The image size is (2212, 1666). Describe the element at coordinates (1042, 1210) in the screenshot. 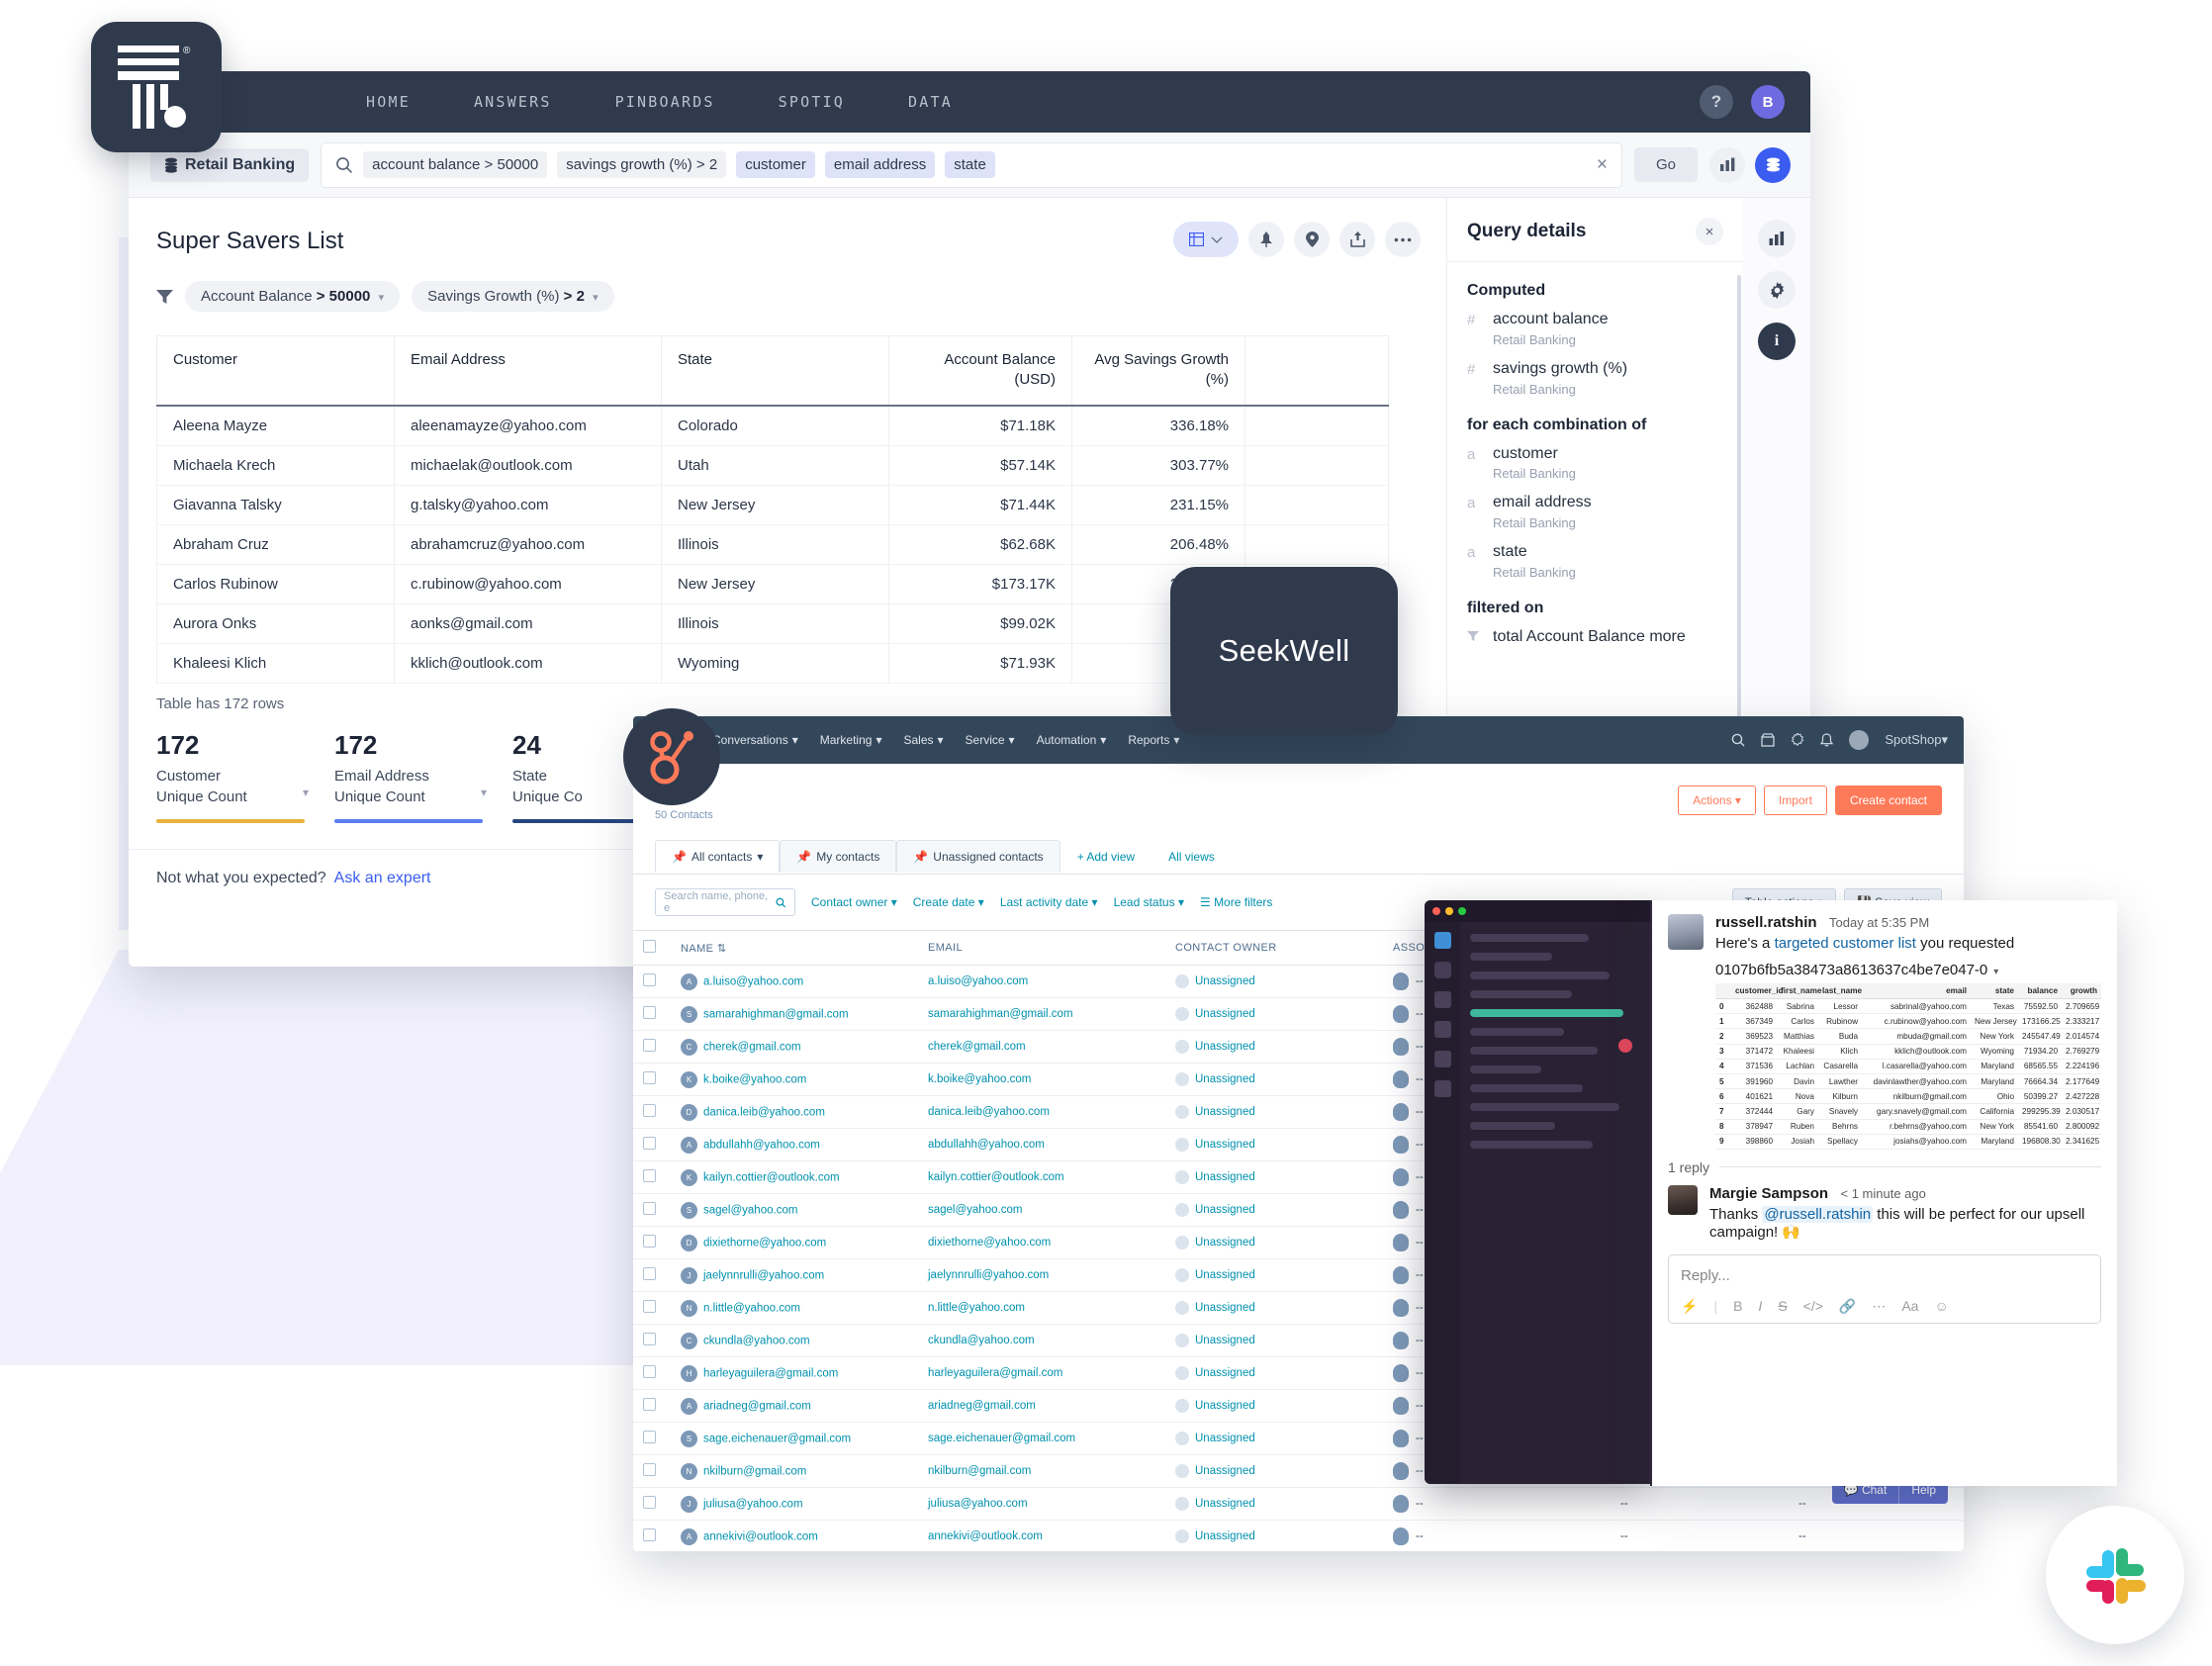

I see `cell-email: sagel@yahoo.com` at that location.